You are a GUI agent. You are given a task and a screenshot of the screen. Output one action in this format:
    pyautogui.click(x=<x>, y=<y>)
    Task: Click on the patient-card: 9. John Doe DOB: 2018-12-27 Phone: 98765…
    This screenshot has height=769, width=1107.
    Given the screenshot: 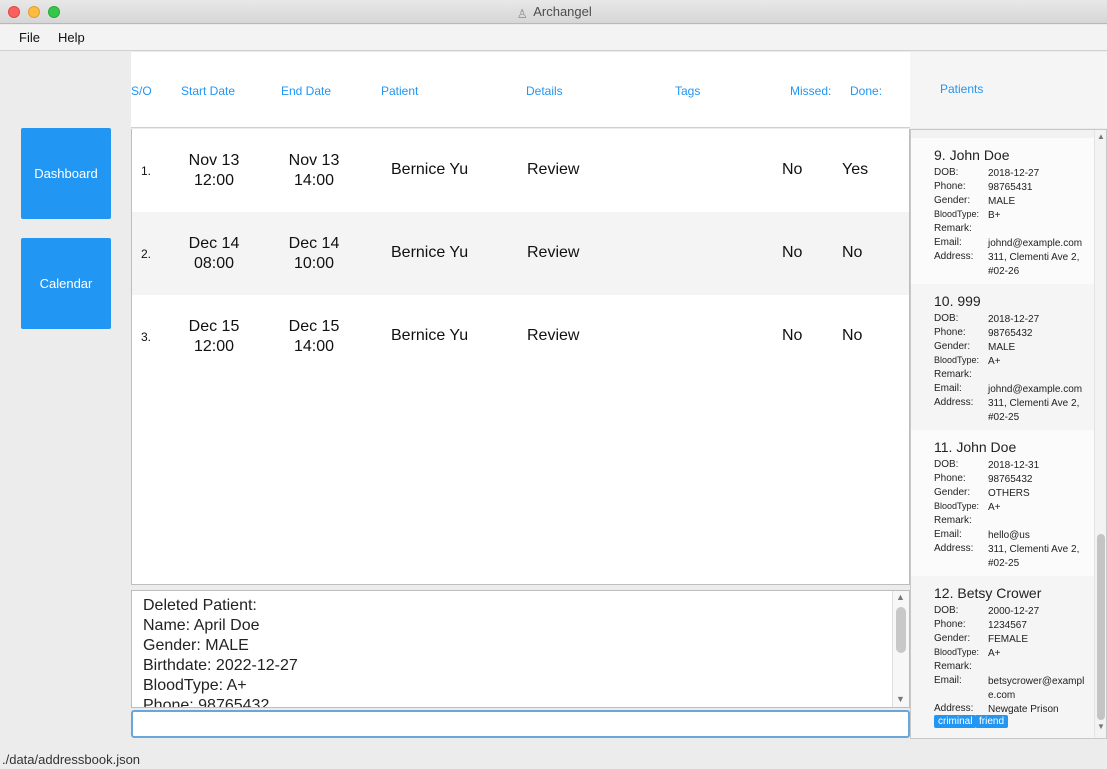 What is the action you would take?
    pyautogui.click(x=1002, y=211)
    